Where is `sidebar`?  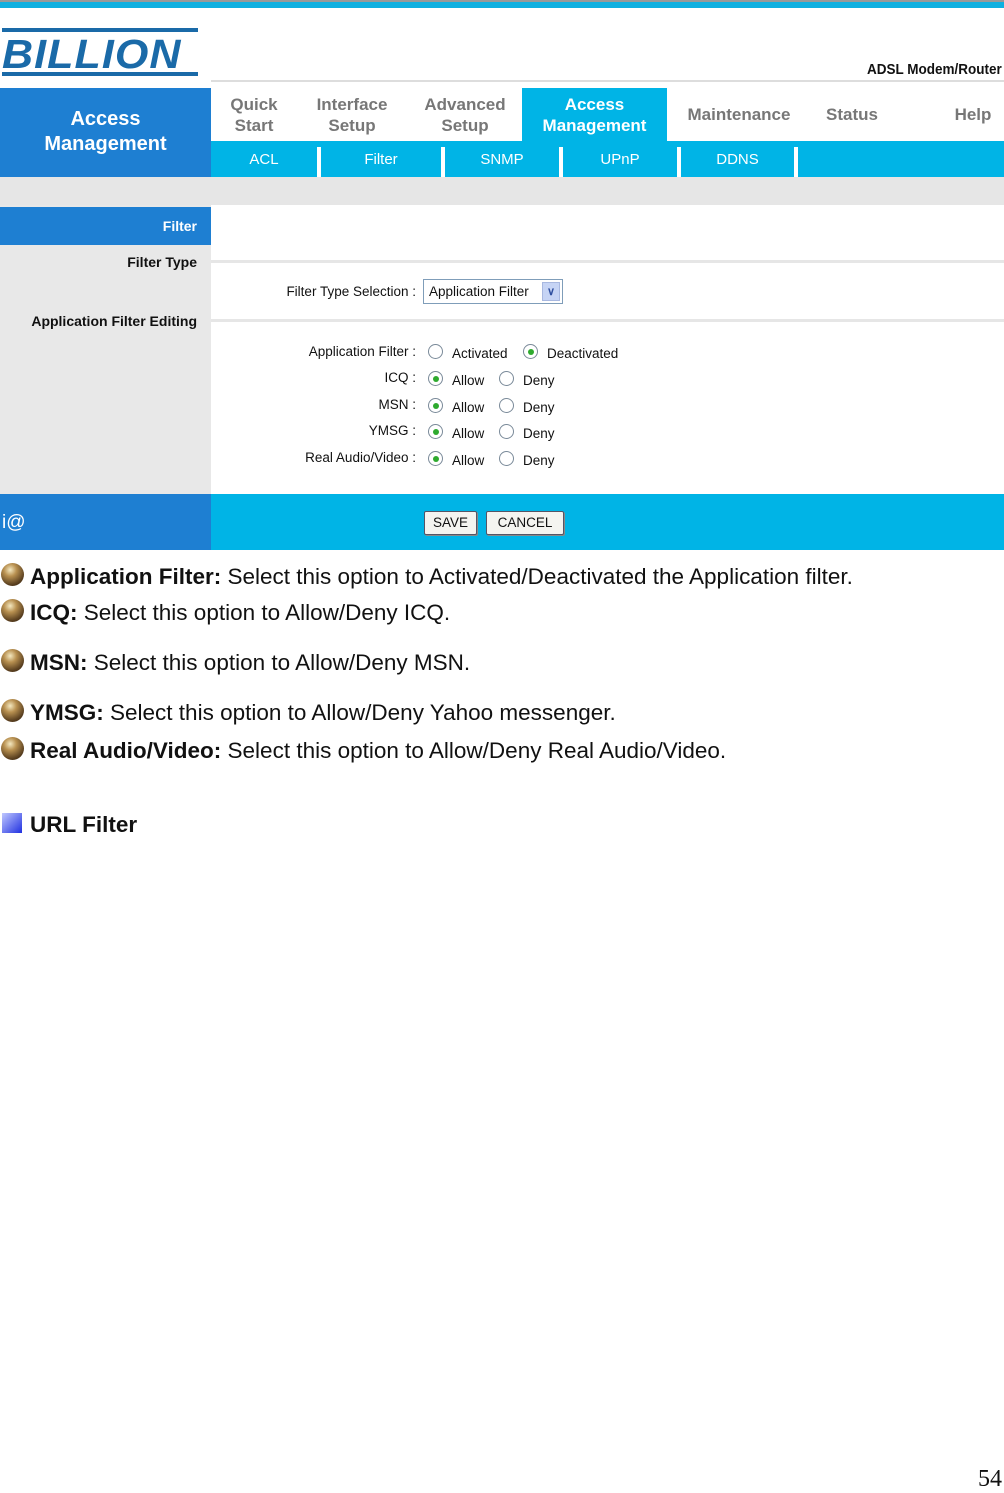
sidebar is located at coordinates (105, 349).